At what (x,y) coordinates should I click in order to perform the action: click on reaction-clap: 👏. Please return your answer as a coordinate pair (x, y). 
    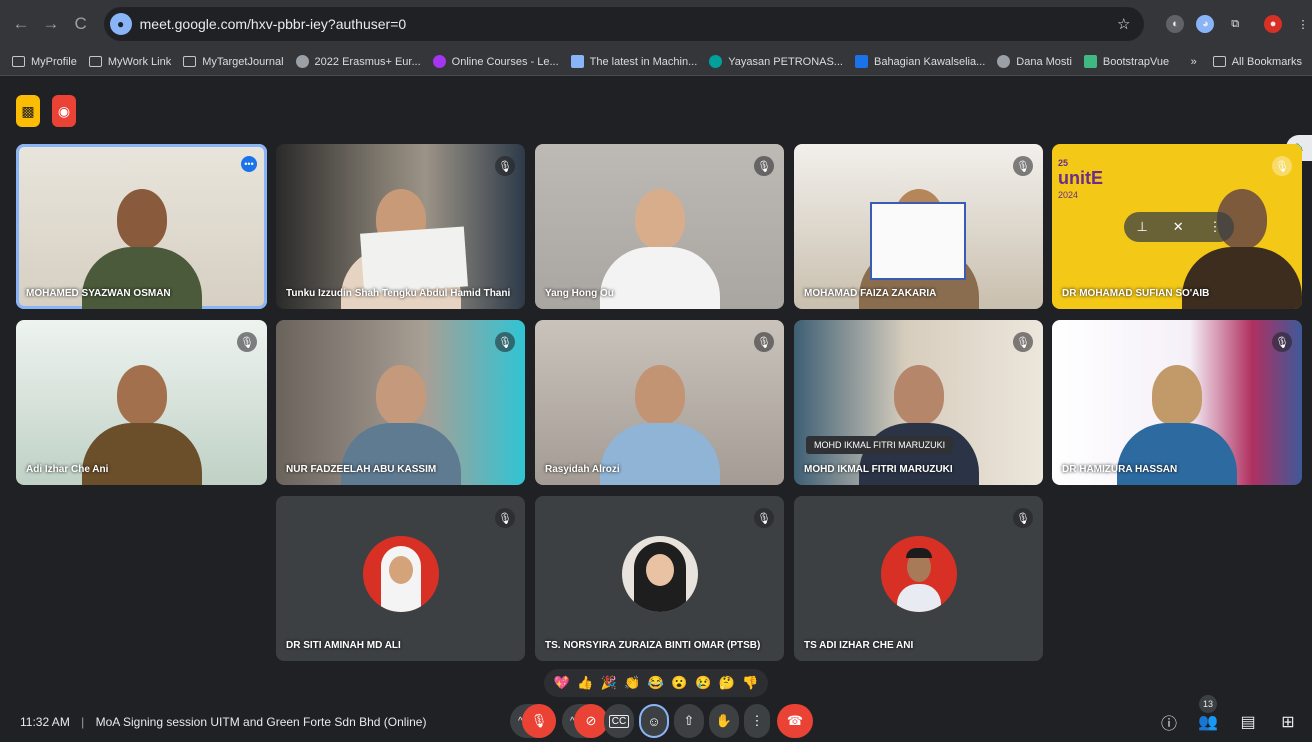
    Looking at the image, I should click on (632, 683).